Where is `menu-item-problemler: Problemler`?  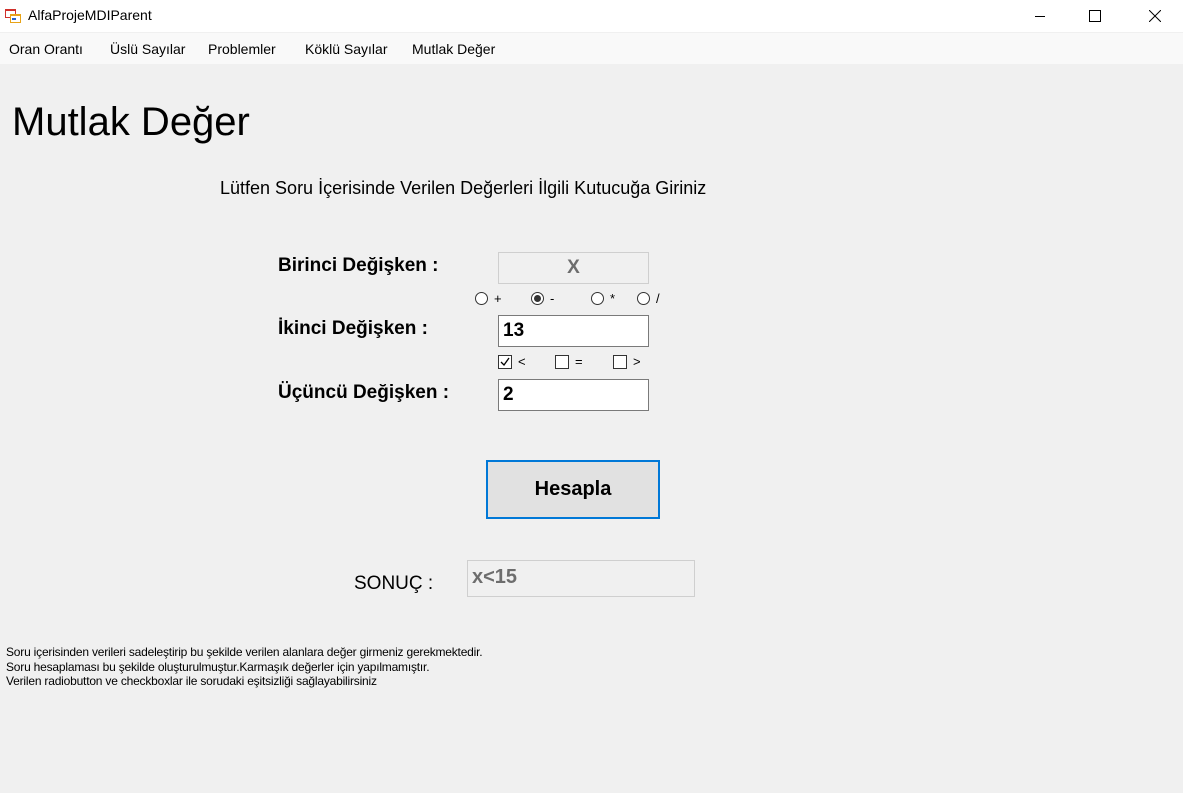 menu-item-problemler: Problemler is located at coordinates (242, 49).